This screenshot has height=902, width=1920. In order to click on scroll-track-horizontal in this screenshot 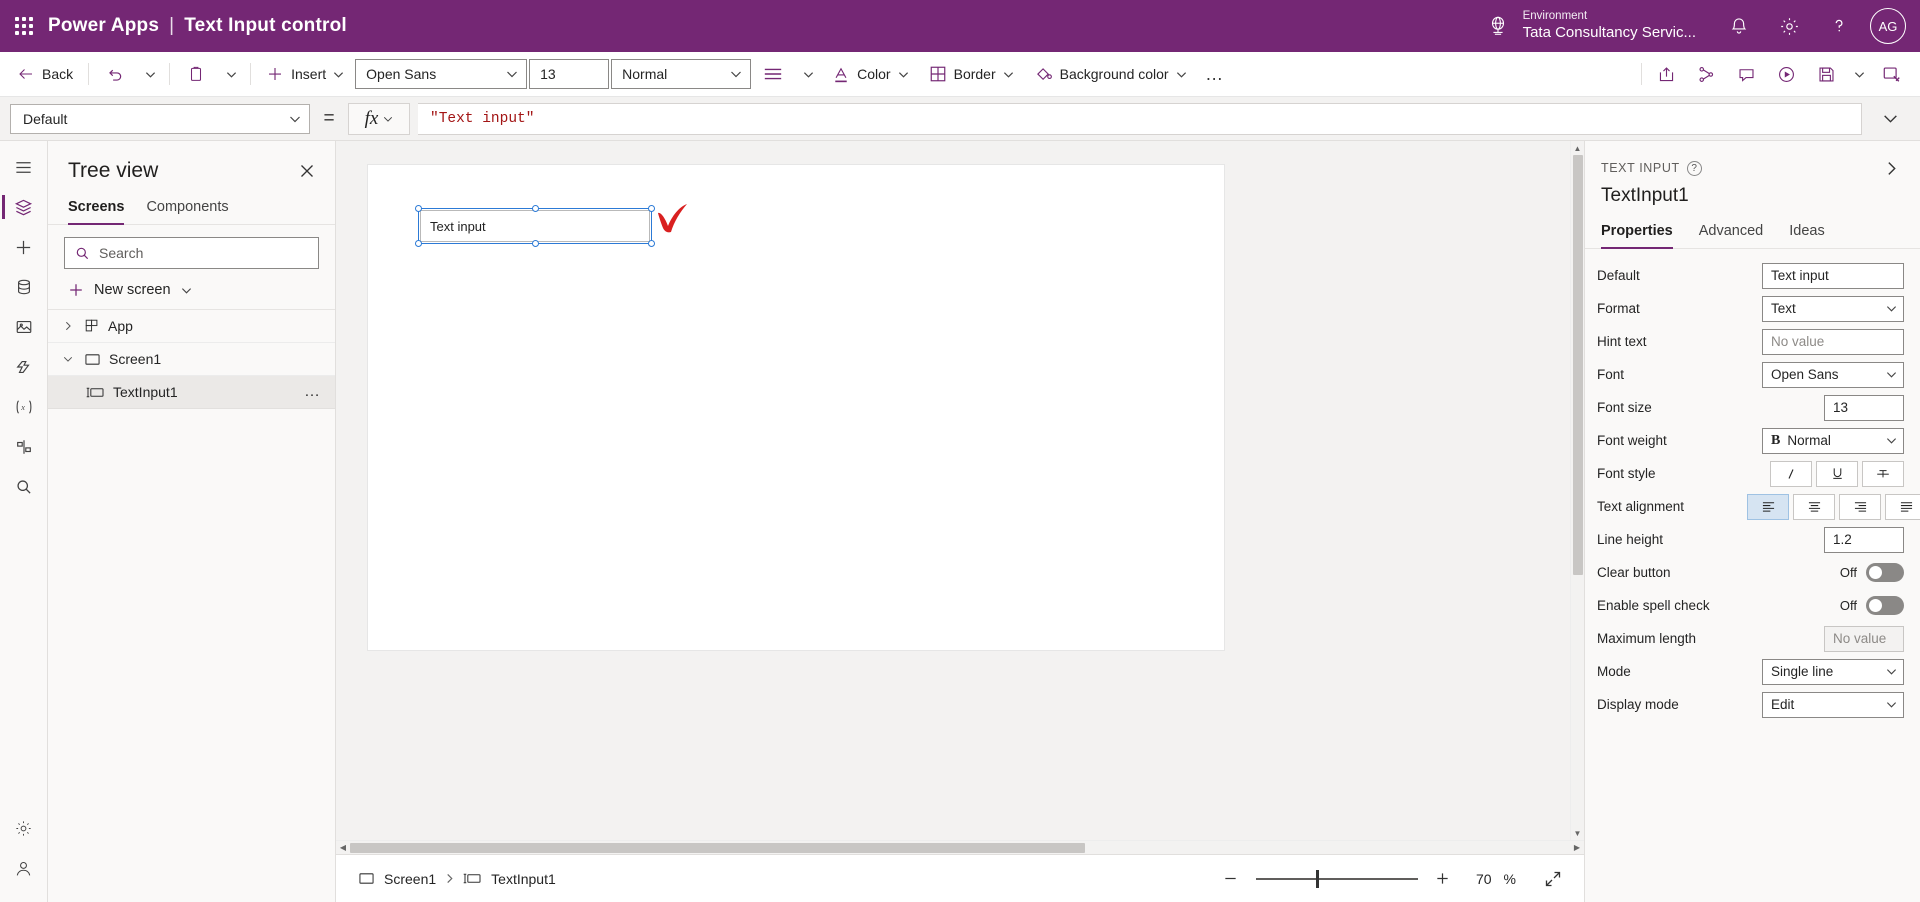, I will do `click(960, 848)`.